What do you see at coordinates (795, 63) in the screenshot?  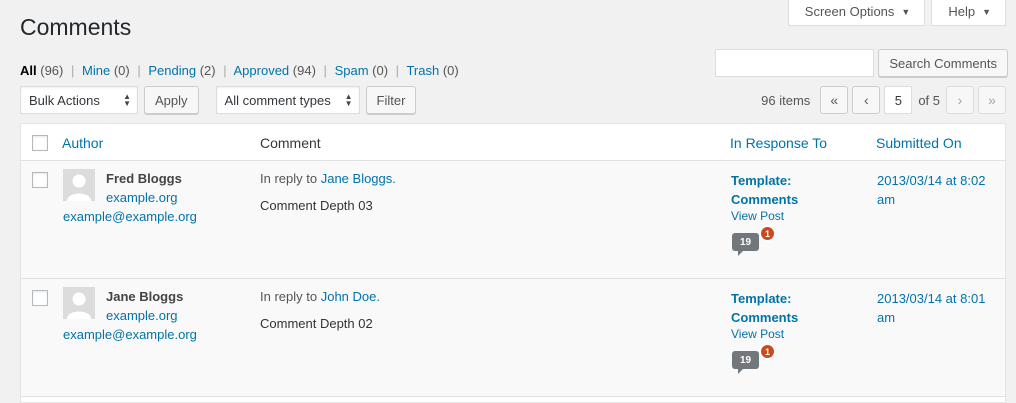 I see `search-input` at bounding box center [795, 63].